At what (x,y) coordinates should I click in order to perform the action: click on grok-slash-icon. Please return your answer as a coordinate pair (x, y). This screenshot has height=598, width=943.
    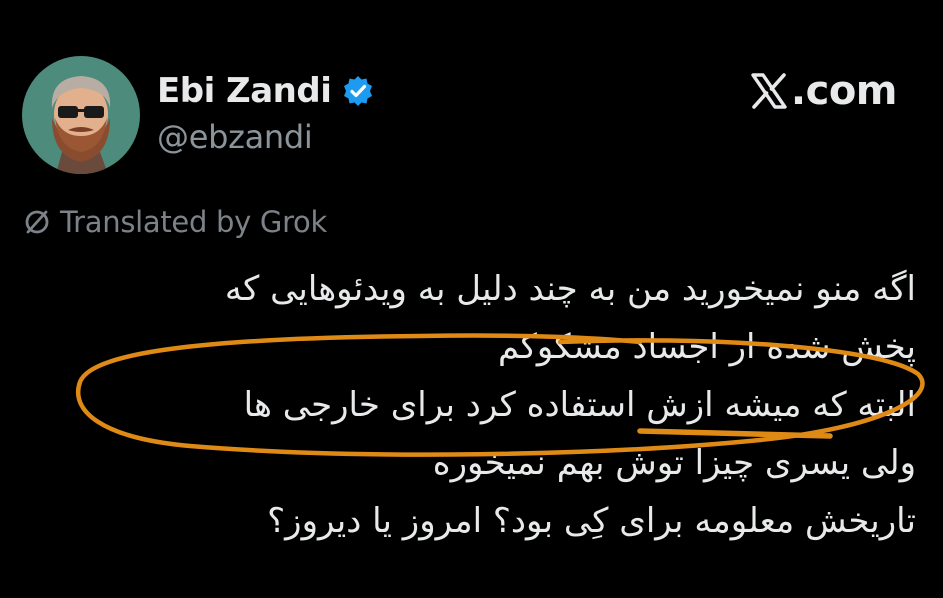
    Looking at the image, I should click on (37, 222).